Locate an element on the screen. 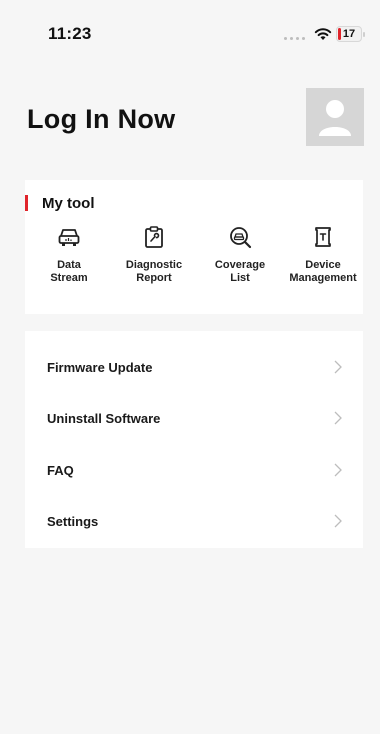 Image resolution: width=380 pixels, height=734 pixels. avatar is located at coordinates (335, 117).